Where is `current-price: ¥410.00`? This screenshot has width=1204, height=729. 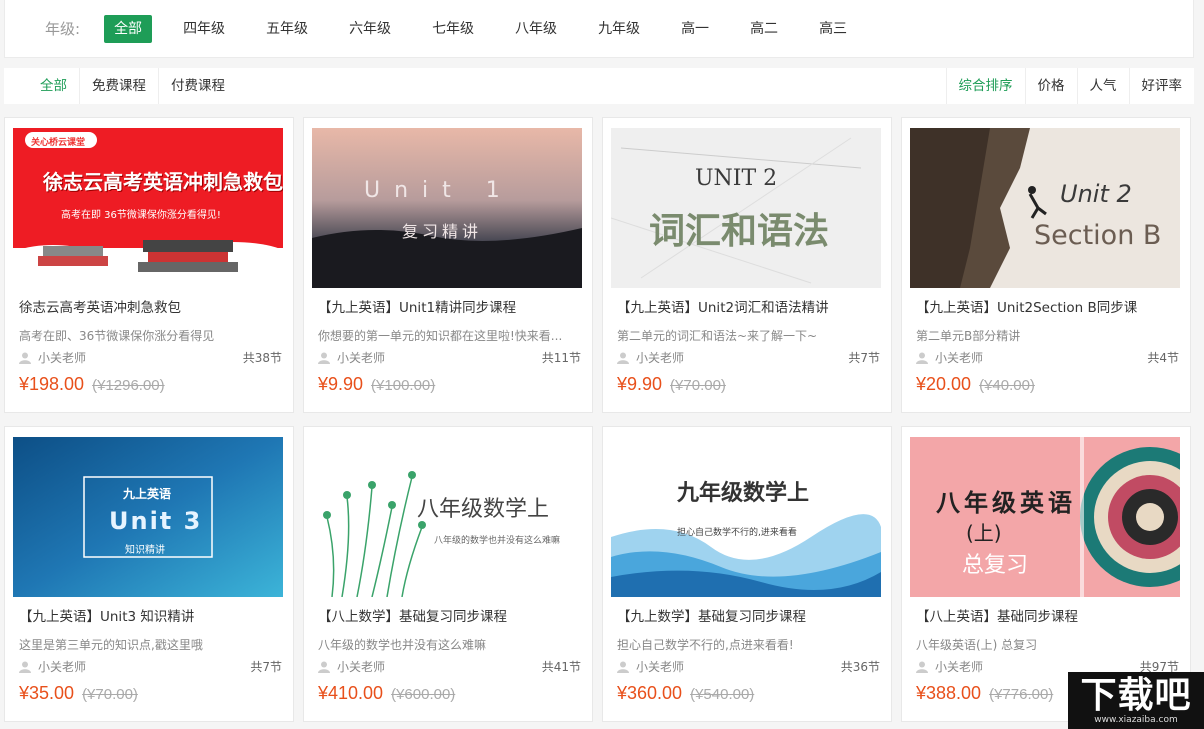 current-price: ¥410.00 is located at coordinates (351, 693).